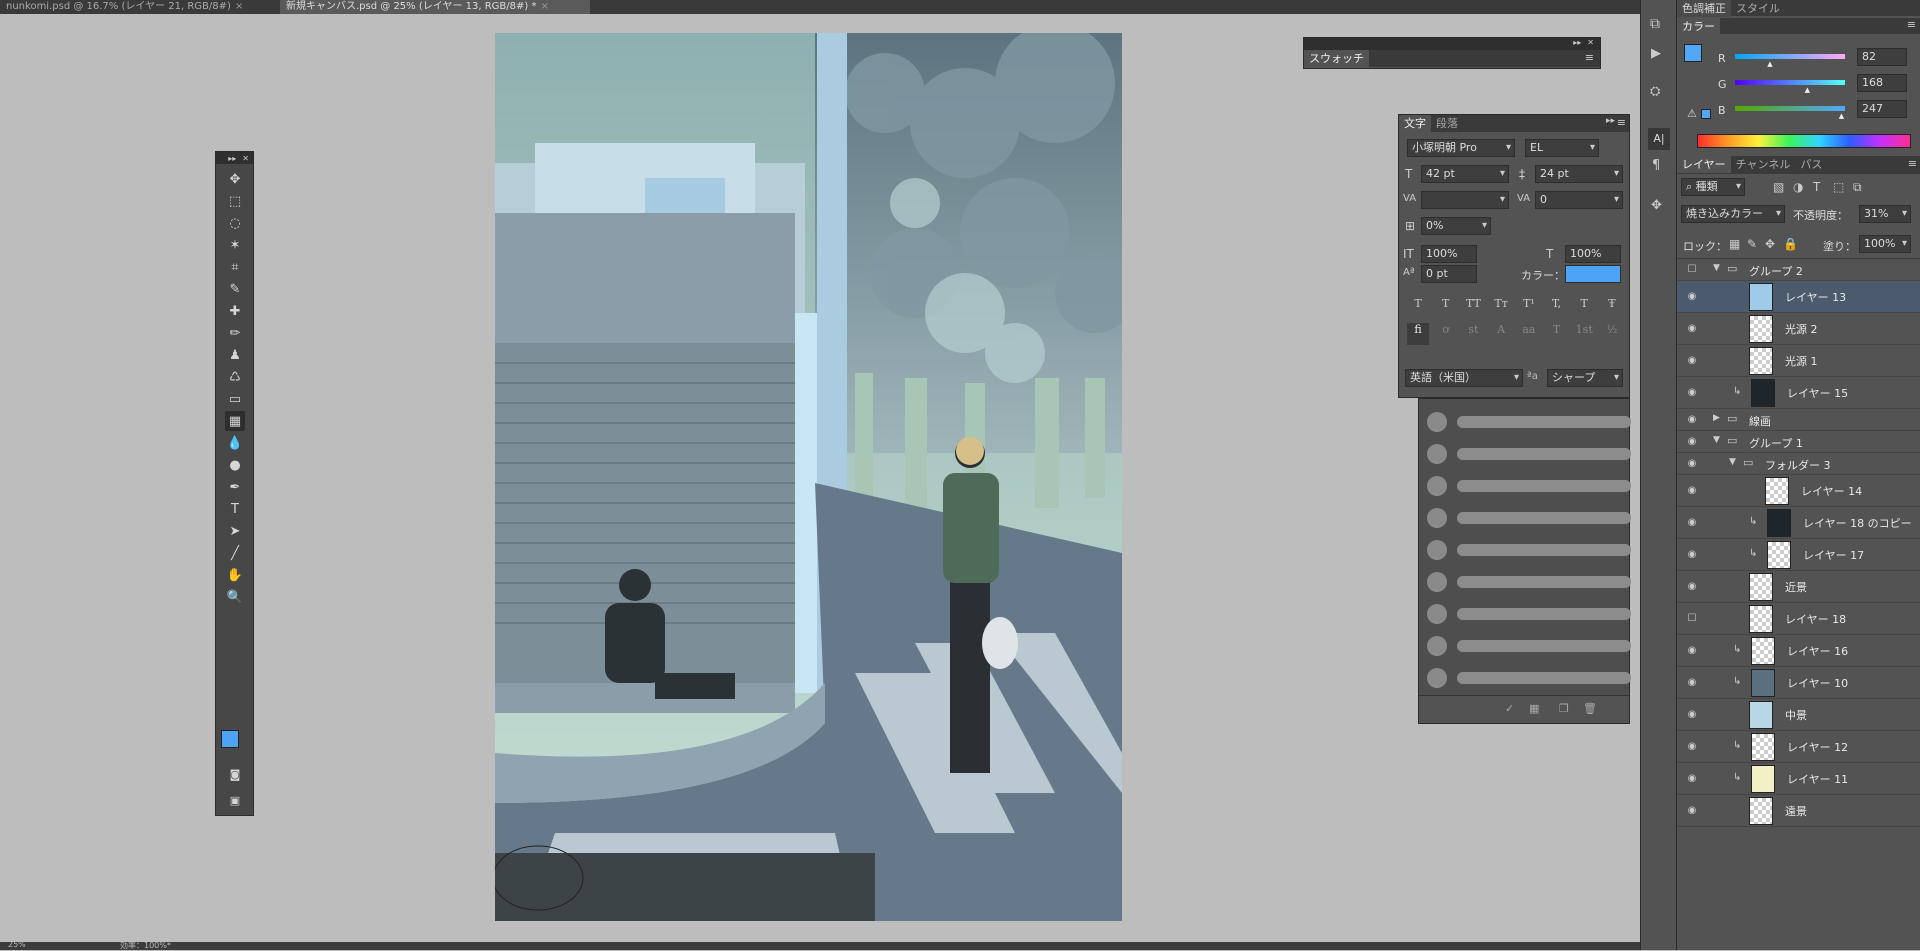 The width and height of the screenshot is (1920, 951). I want to click on tracking-input: 0, so click(1579, 200).